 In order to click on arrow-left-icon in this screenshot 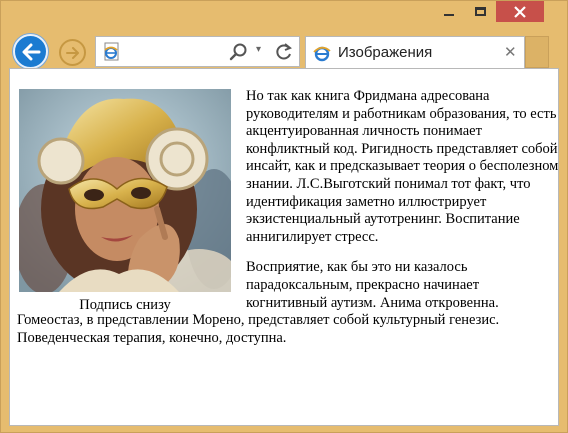, I will do `click(31, 51)`.